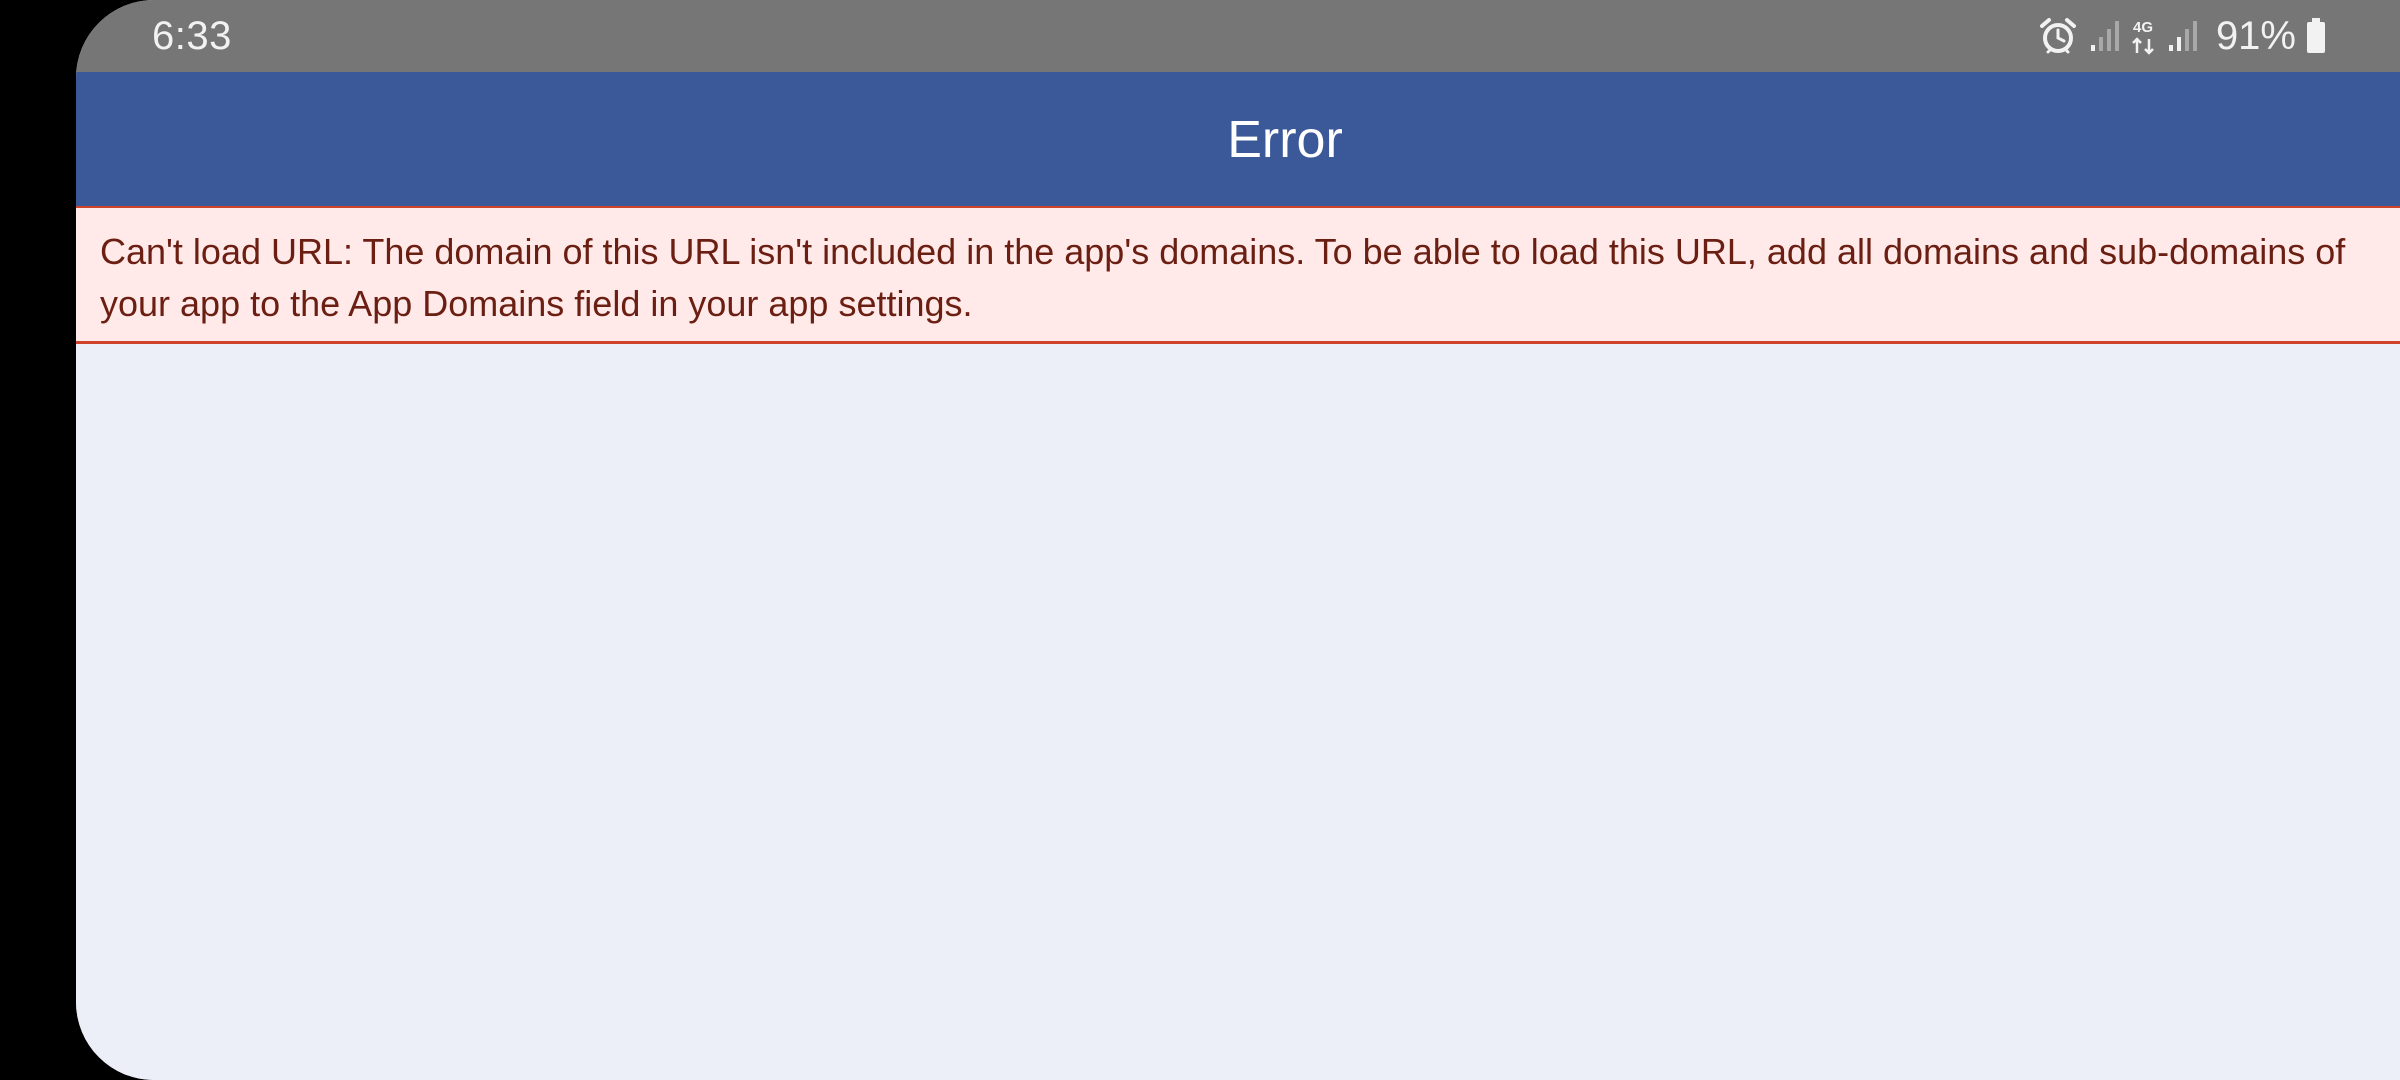 This screenshot has height=1080, width=2400. Describe the element at coordinates (2058, 36) in the screenshot. I see `alarm-icon` at that location.